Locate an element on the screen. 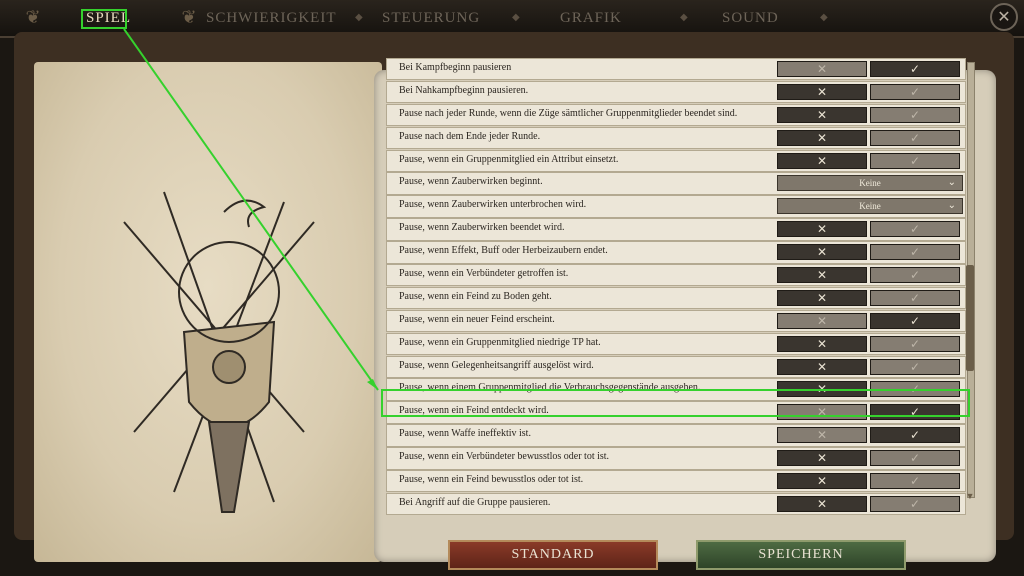  scroll-down-icon: ▼ is located at coordinates (970, 496).